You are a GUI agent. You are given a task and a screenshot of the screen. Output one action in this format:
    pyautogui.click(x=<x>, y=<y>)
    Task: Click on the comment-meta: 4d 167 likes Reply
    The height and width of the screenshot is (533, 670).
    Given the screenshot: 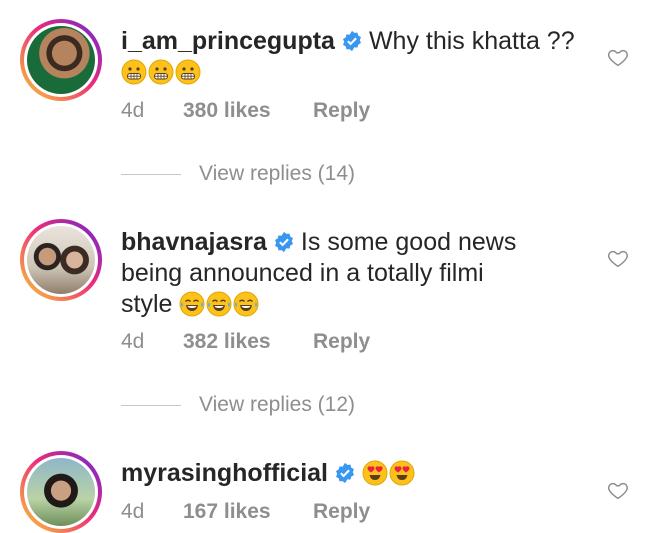 What is the action you would take?
    pyautogui.click(x=245, y=512)
    